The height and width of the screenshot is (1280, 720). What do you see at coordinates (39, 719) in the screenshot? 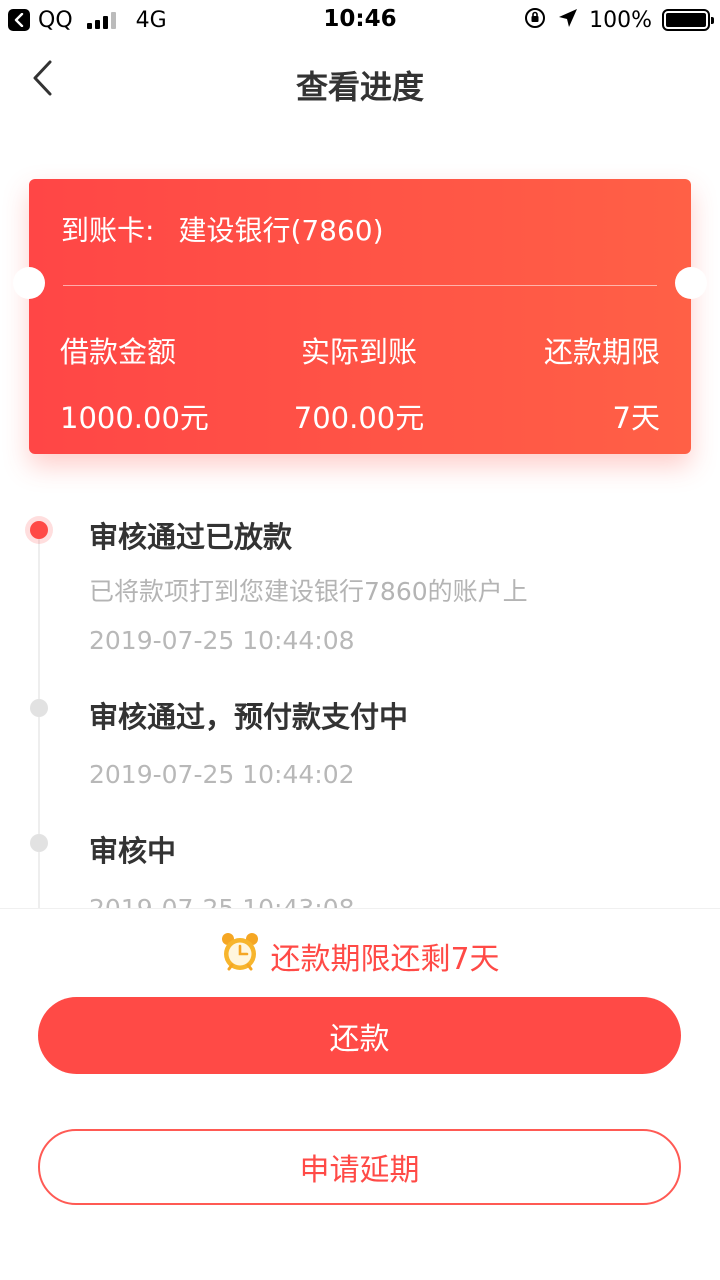
I see `timeline-line` at bounding box center [39, 719].